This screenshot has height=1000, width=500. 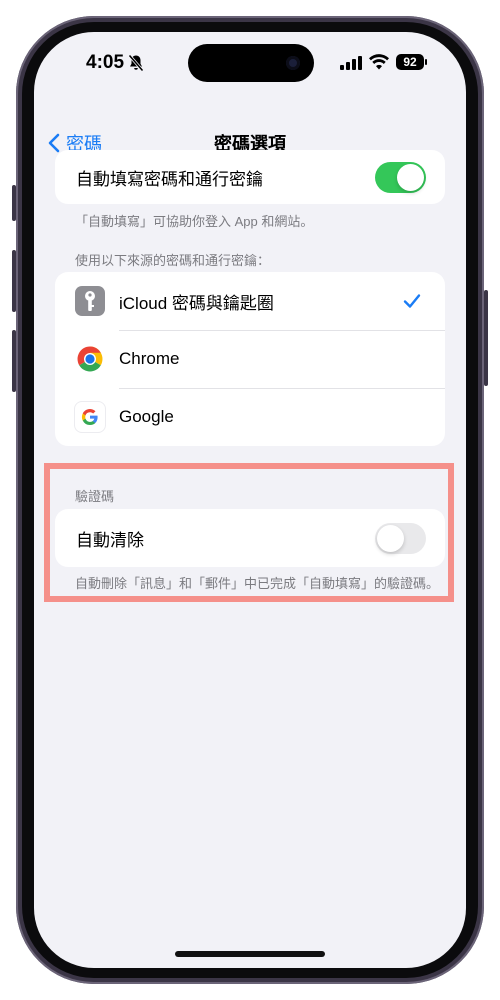 What do you see at coordinates (249, 532) in the screenshot?
I see `highlight-box` at bounding box center [249, 532].